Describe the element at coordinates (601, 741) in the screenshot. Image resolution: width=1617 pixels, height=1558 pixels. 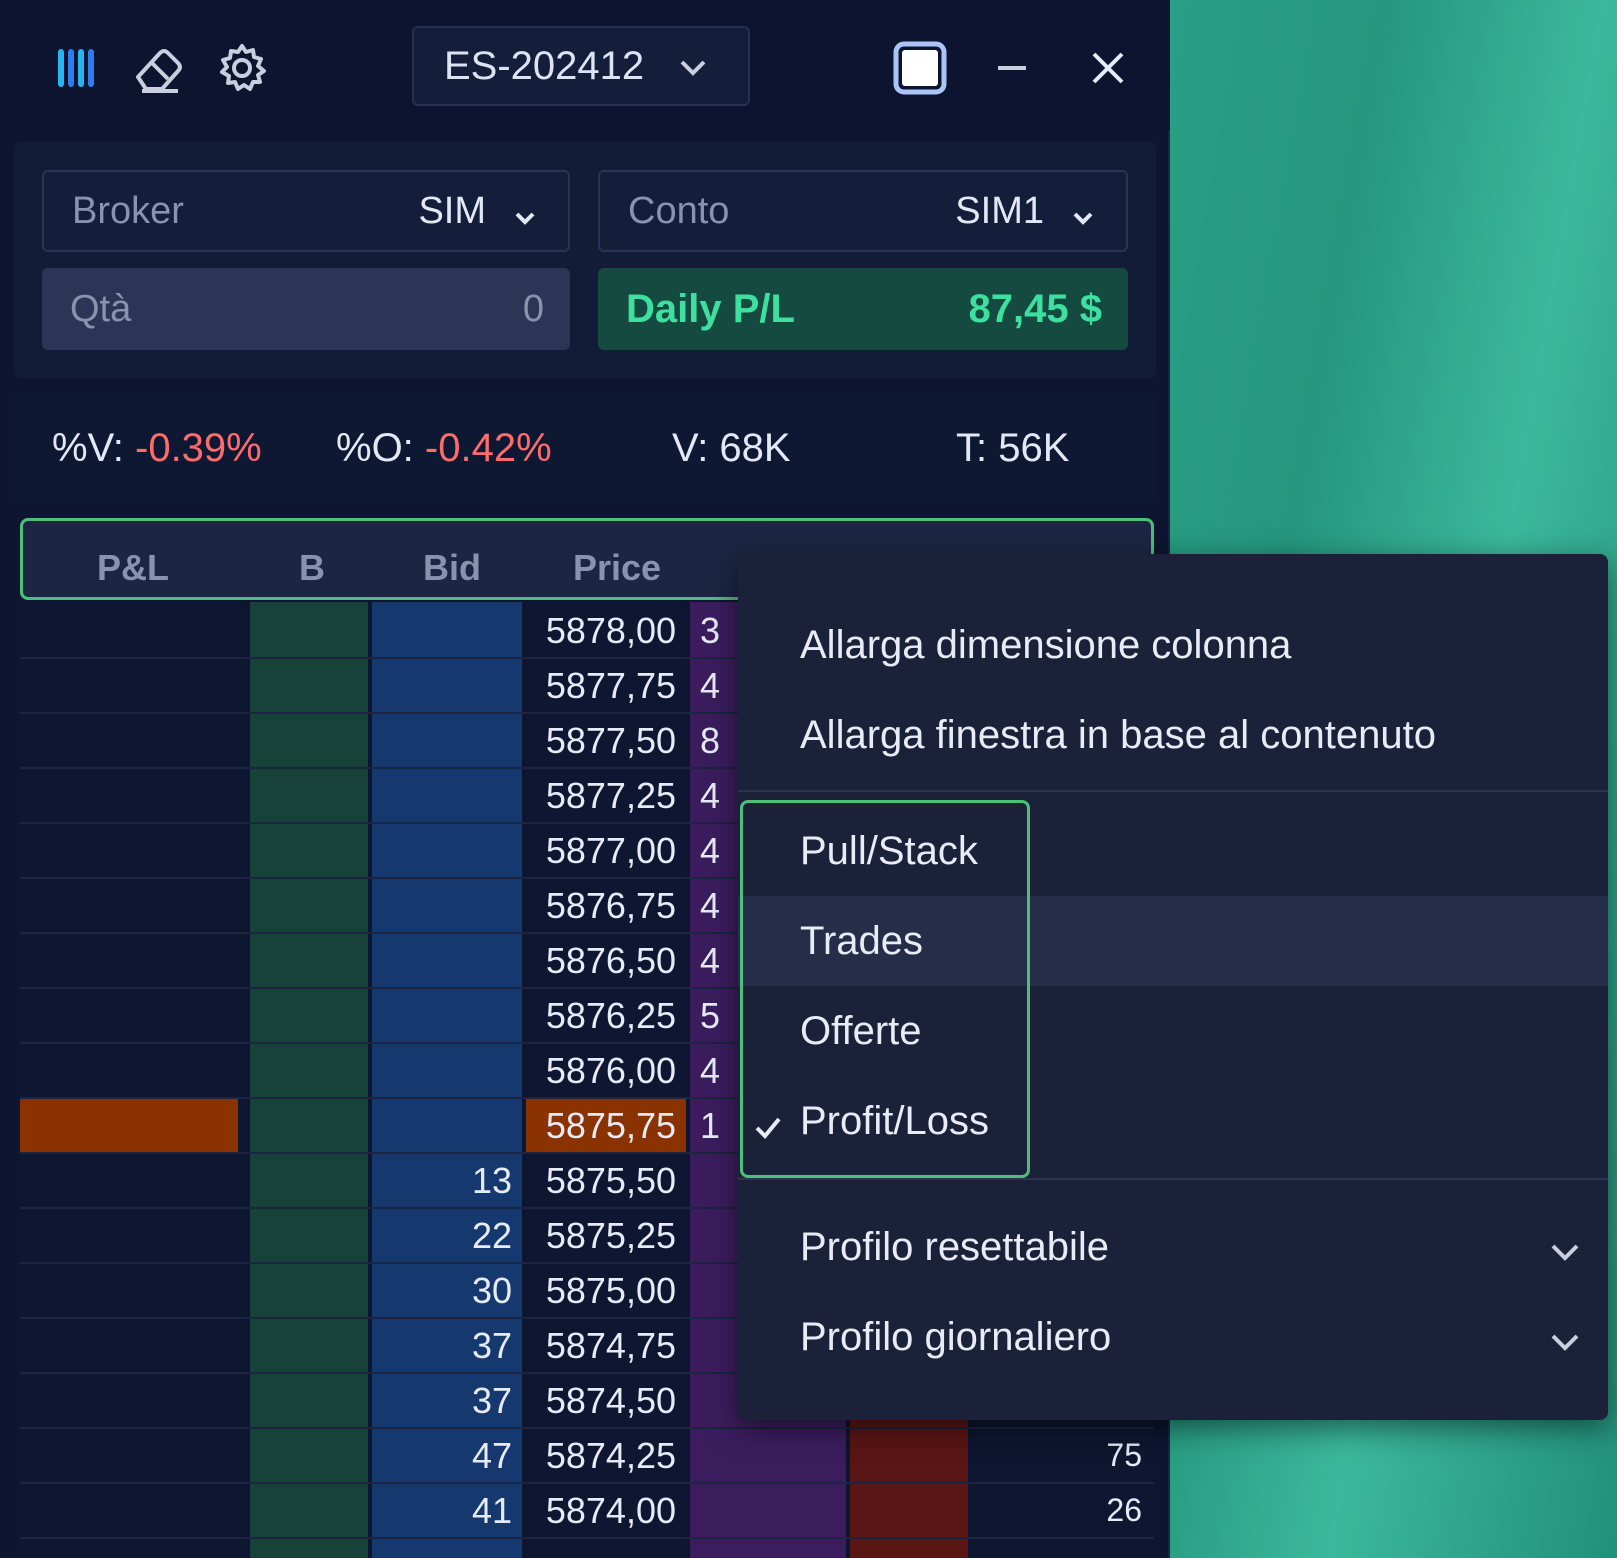
I see `price-cell: 5877,50` at that location.